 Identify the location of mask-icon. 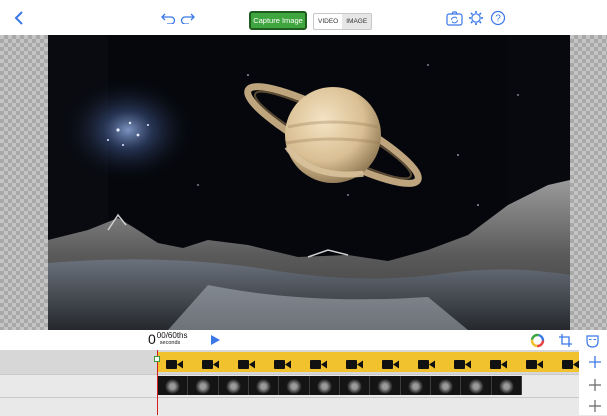
(592, 340).